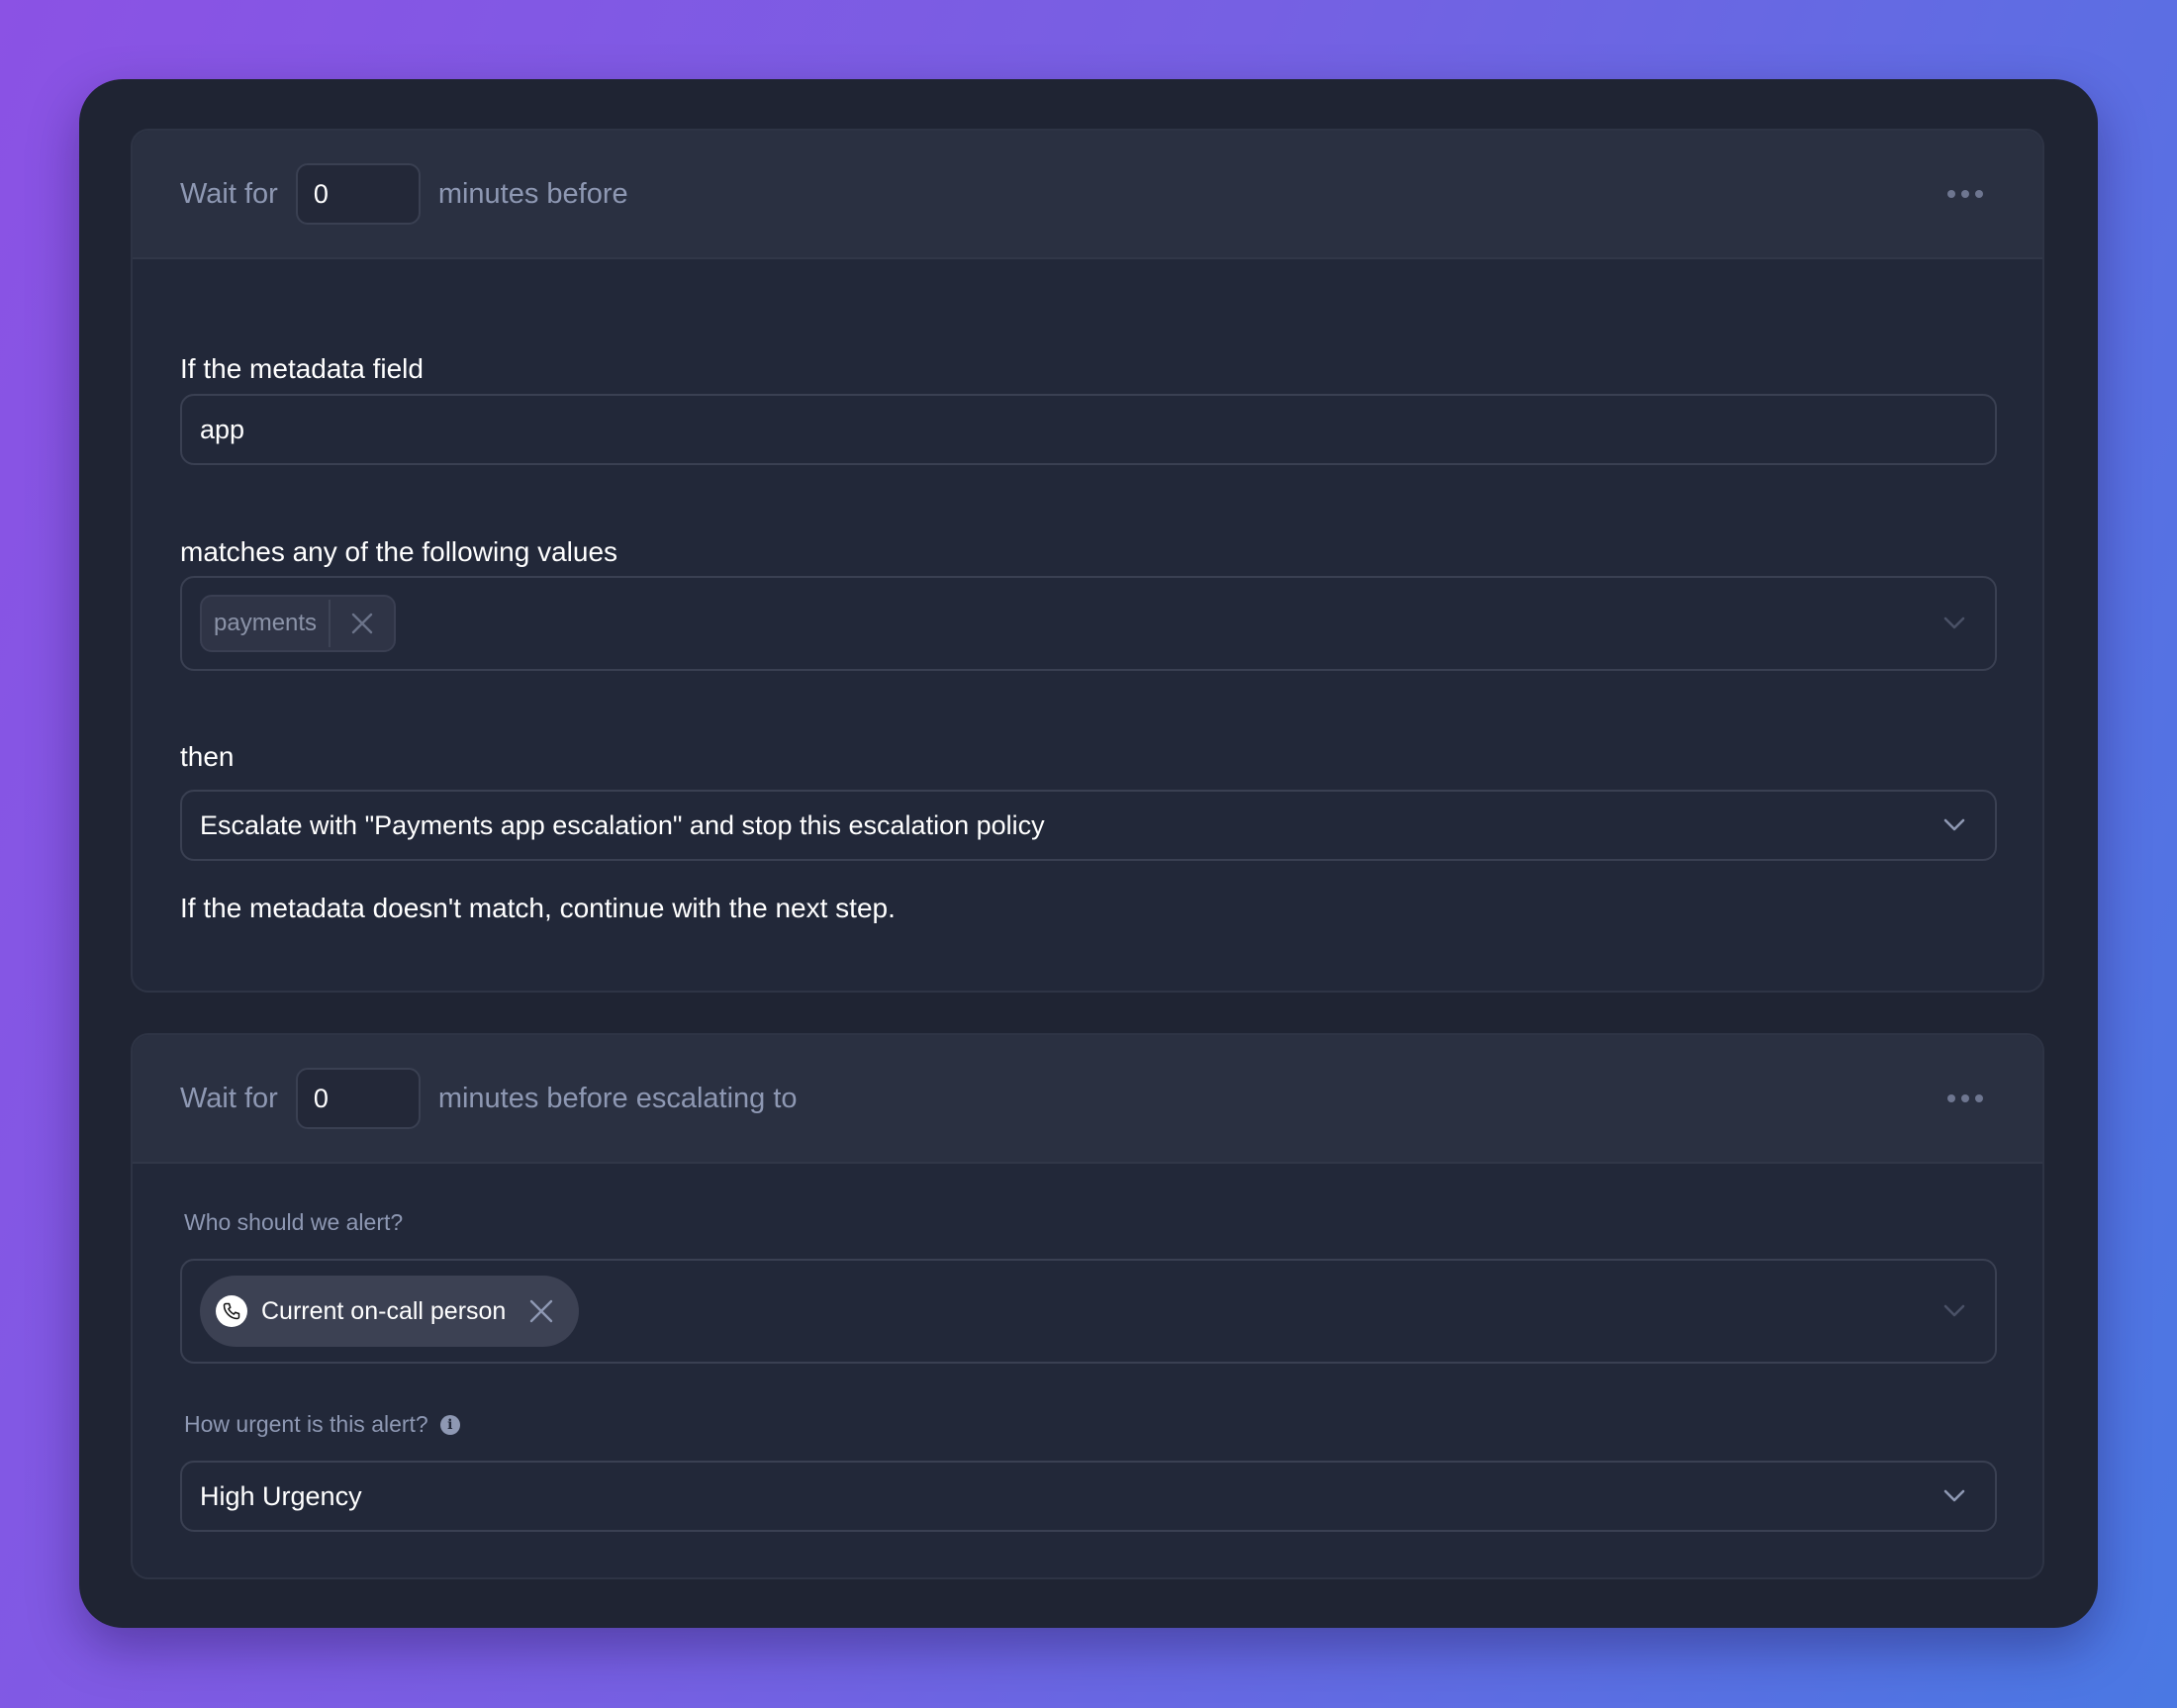  Describe the element at coordinates (384, 1310) in the screenshot. I see `chip-label: Current on-call person` at that location.